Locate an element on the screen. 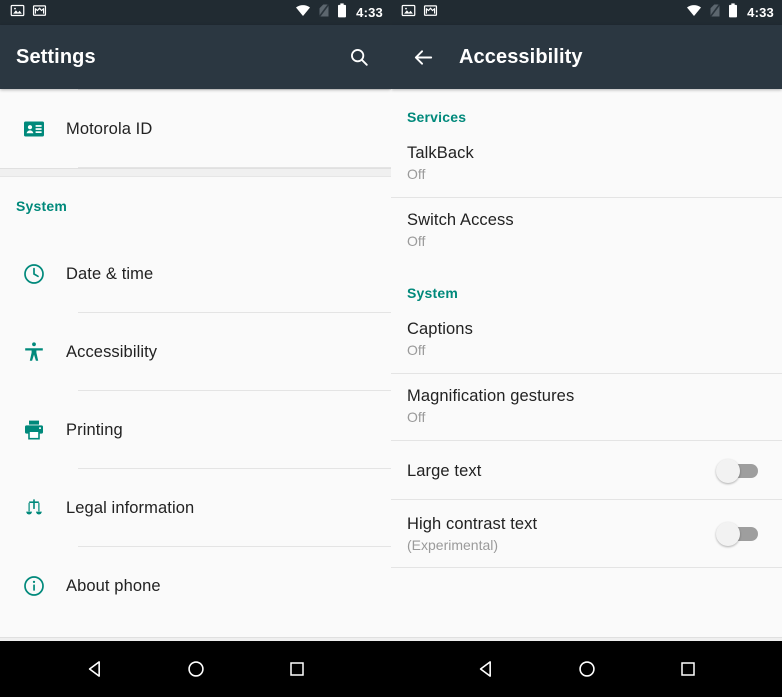 The width and height of the screenshot is (782, 697). section-header-label: Services is located at coordinates (437, 117).